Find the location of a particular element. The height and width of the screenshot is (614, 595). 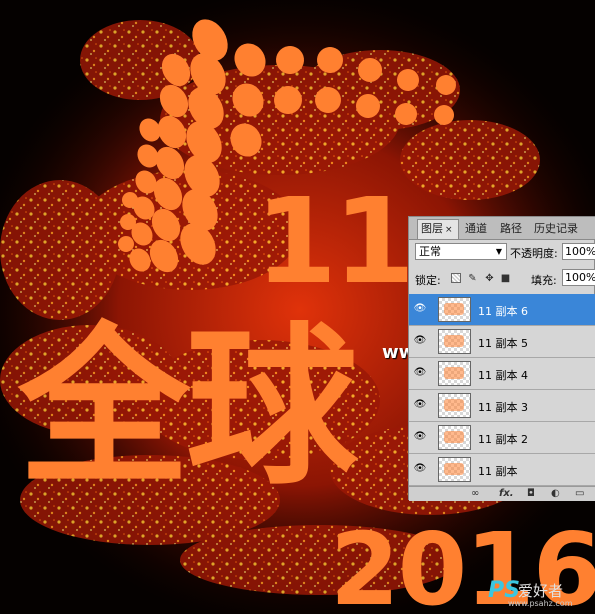

fill-label: 填充: is located at coordinates (544, 280).